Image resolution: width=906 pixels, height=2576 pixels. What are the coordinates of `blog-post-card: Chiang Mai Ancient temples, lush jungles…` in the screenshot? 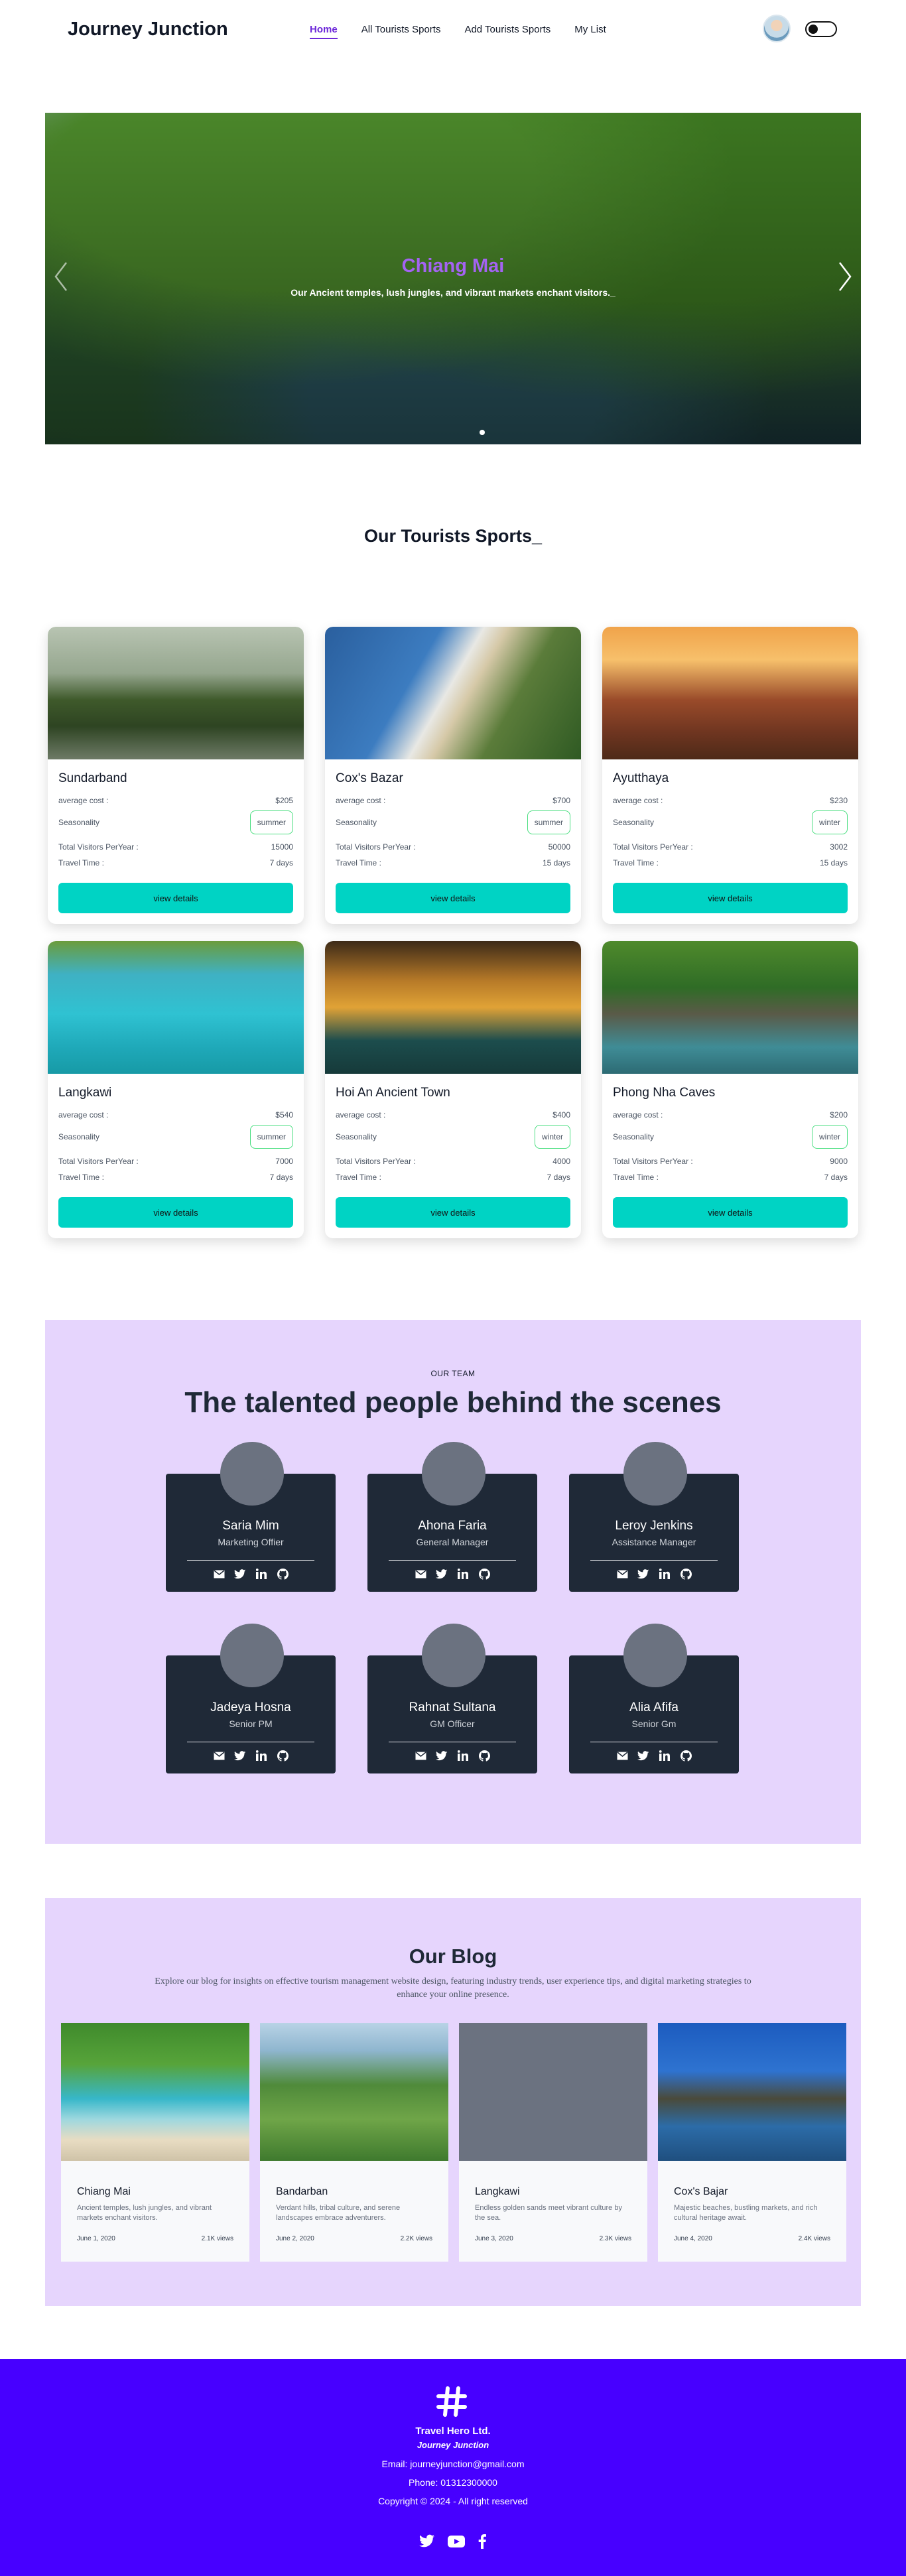 It's located at (155, 2143).